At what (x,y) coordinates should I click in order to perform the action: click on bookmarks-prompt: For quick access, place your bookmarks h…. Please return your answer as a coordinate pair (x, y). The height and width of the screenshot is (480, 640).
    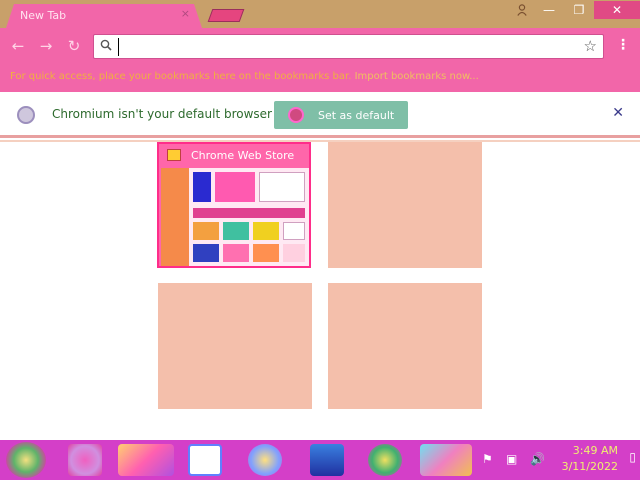
    Looking at the image, I should click on (181, 76).